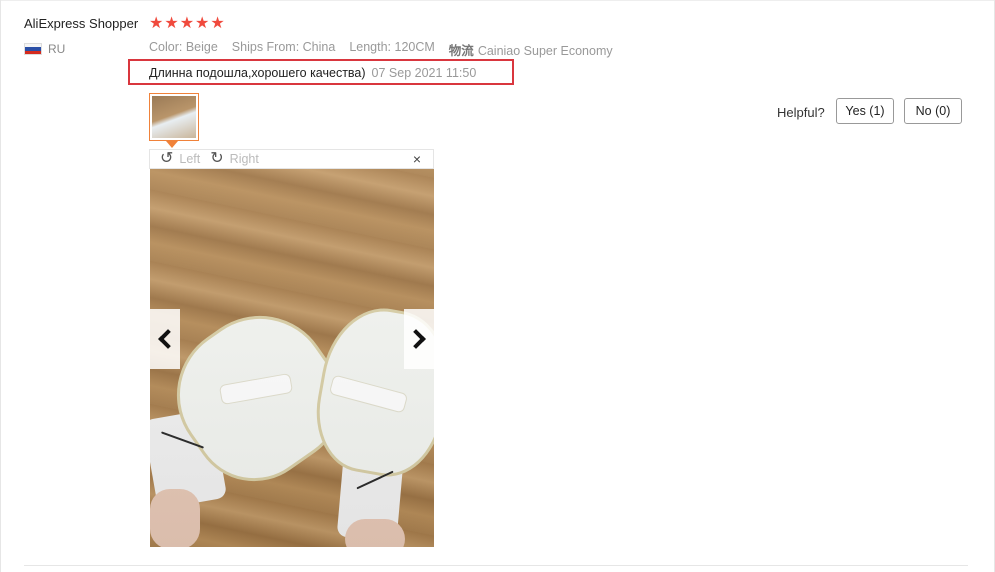 The image size is (995, 572). Describe the element at coordinates (0, 286) in the screenshot. I see `frame-left-border` at that location.